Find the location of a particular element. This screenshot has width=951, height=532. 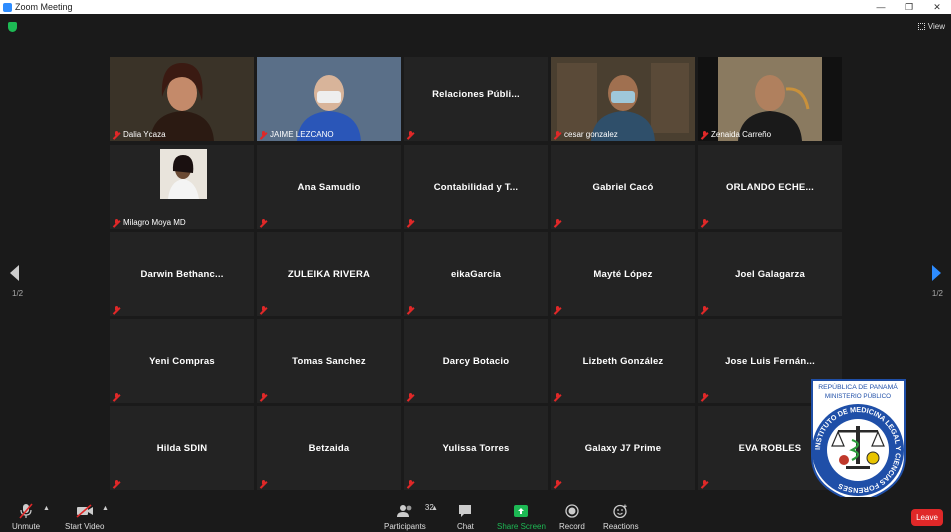

page-indicator-right: 1/2 is located at coordinates (937, 293).